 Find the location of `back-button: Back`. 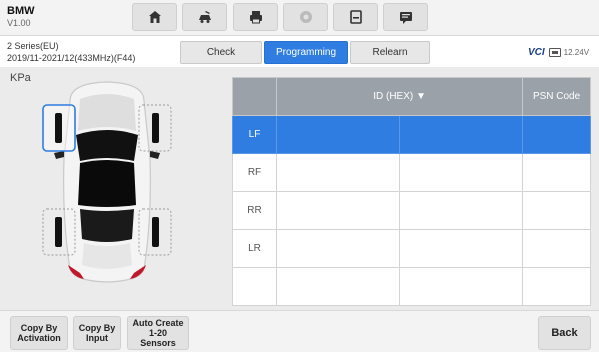

back-button: Back is located at coordinates (564, 333).